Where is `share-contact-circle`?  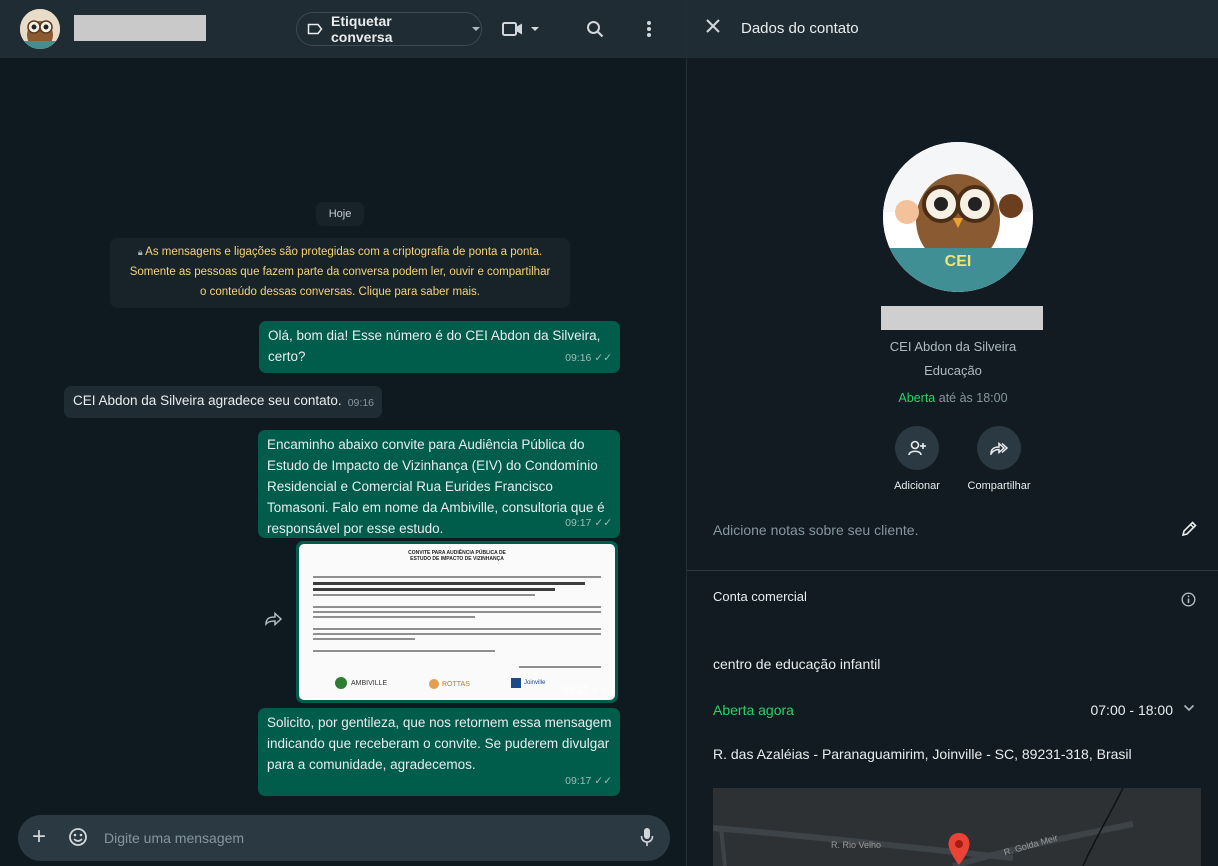
share-contact-circle is located at coordinates (999, 448).